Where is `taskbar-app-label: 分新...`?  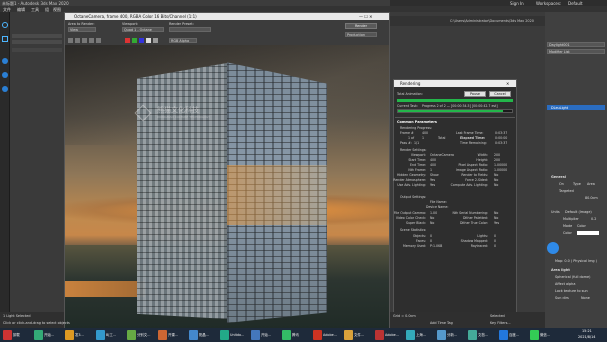
taskbar-app-label: 分新... is located at coordinates (452, 335).